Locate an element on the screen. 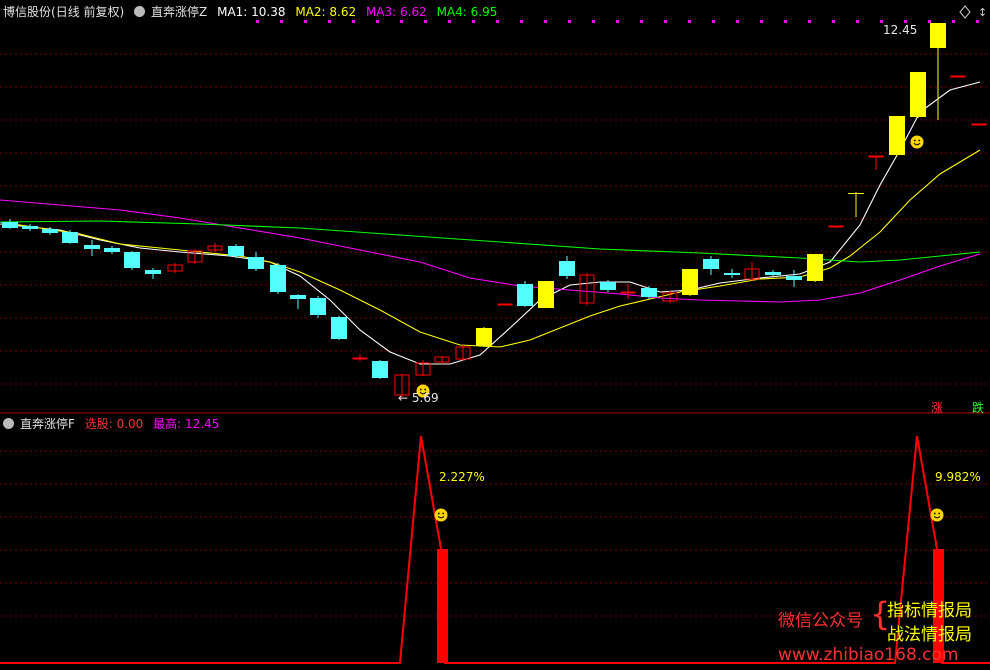 This screenshot has height=670, width=990. scroll-icon: ↕ is located at coordinates (982, 12).